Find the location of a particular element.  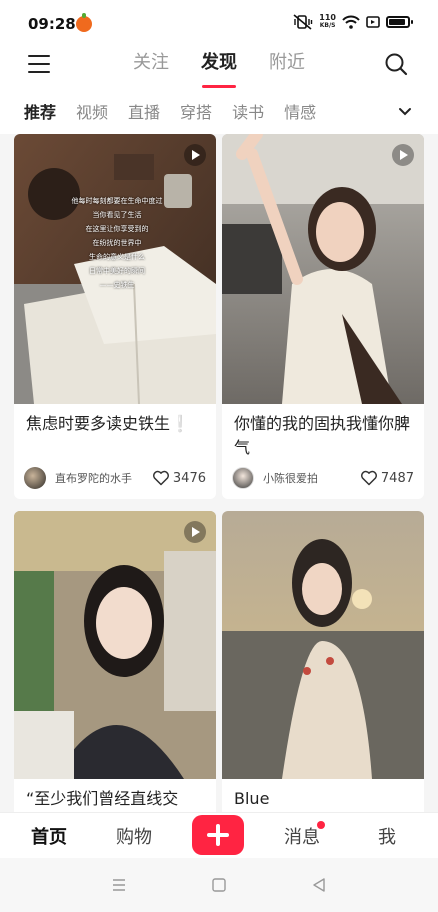

home-icon is located at coordinates (219, 885).